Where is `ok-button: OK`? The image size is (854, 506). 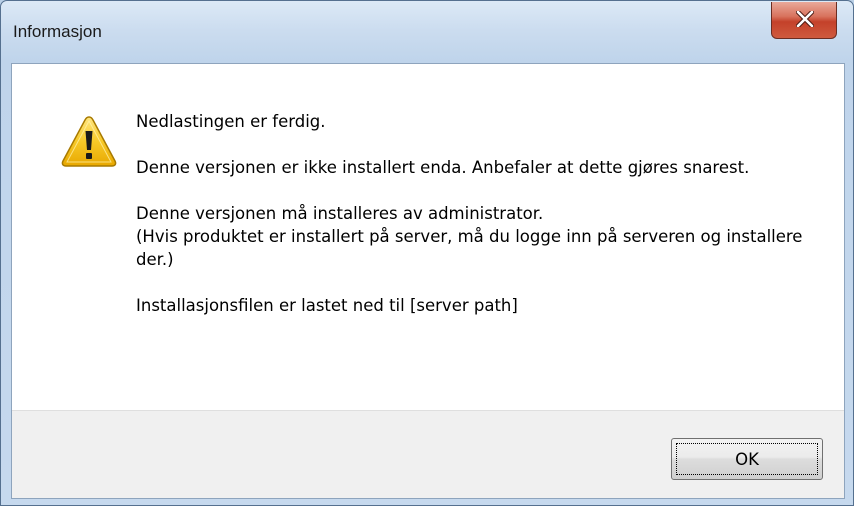
ok-button: OK is located at coordinates (747, 459).